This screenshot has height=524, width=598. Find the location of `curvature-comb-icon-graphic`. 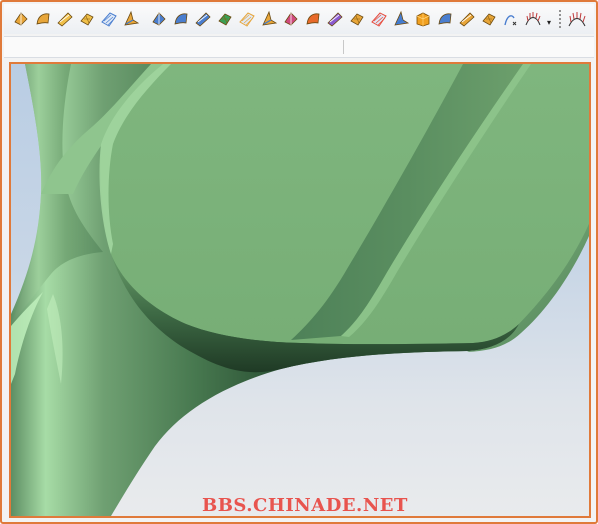

curvature-comb-icon-graphic is located at coordinates (532, 19).